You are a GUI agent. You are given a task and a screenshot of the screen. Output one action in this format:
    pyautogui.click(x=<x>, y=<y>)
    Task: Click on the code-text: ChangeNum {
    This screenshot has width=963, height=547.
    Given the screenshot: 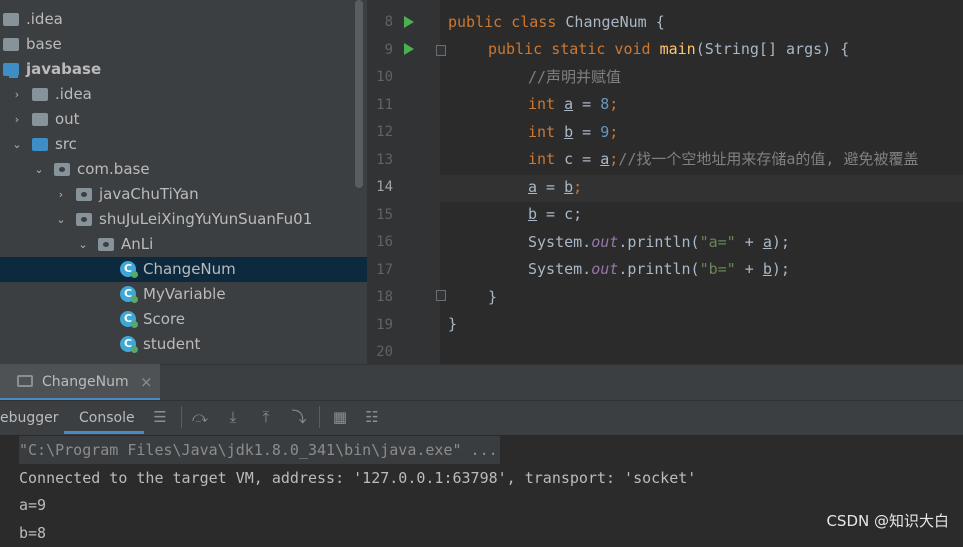 What is the action you would take?
    pyautogui.click(x=615, y=22)
    